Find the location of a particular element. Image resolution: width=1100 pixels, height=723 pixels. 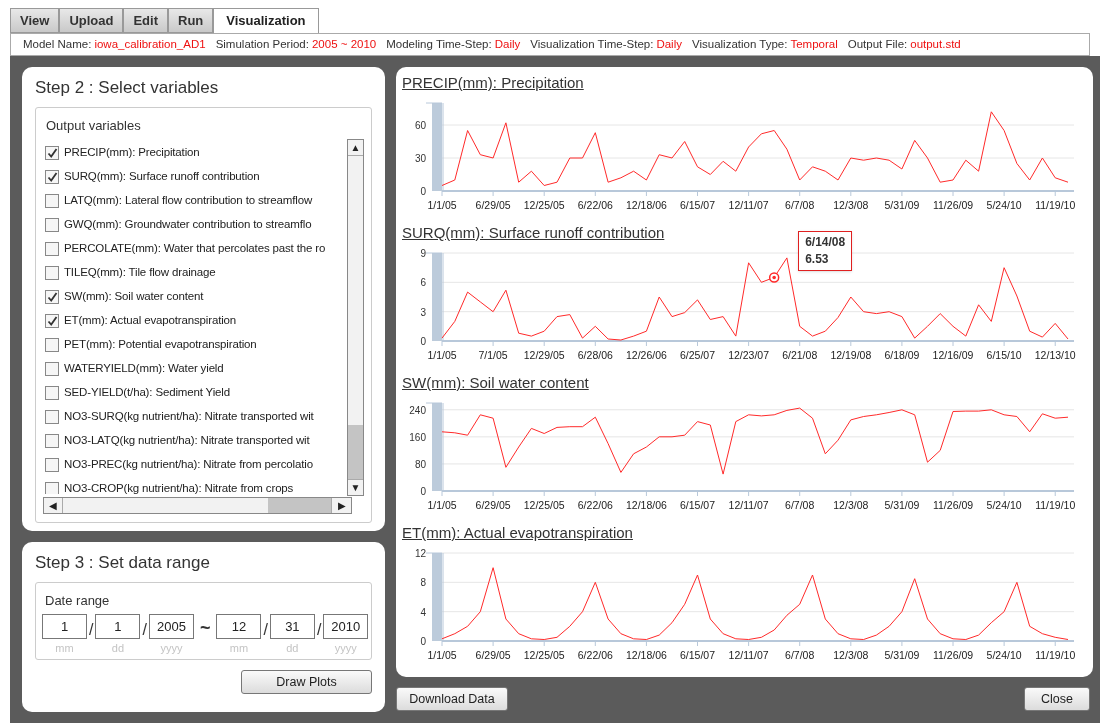

y-tick-label: 30 is located at coordinates (420, 158).